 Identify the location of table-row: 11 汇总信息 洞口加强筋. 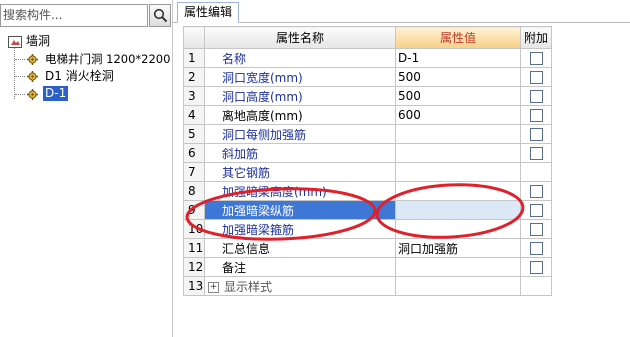
(367, 248).